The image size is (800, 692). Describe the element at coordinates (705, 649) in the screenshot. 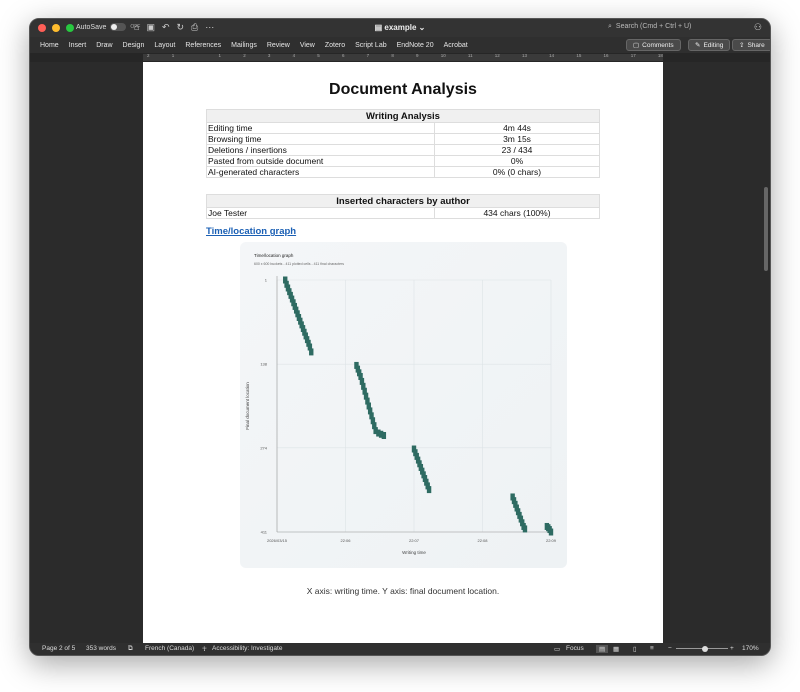

I see `zoom-slider-thumb` at that location.